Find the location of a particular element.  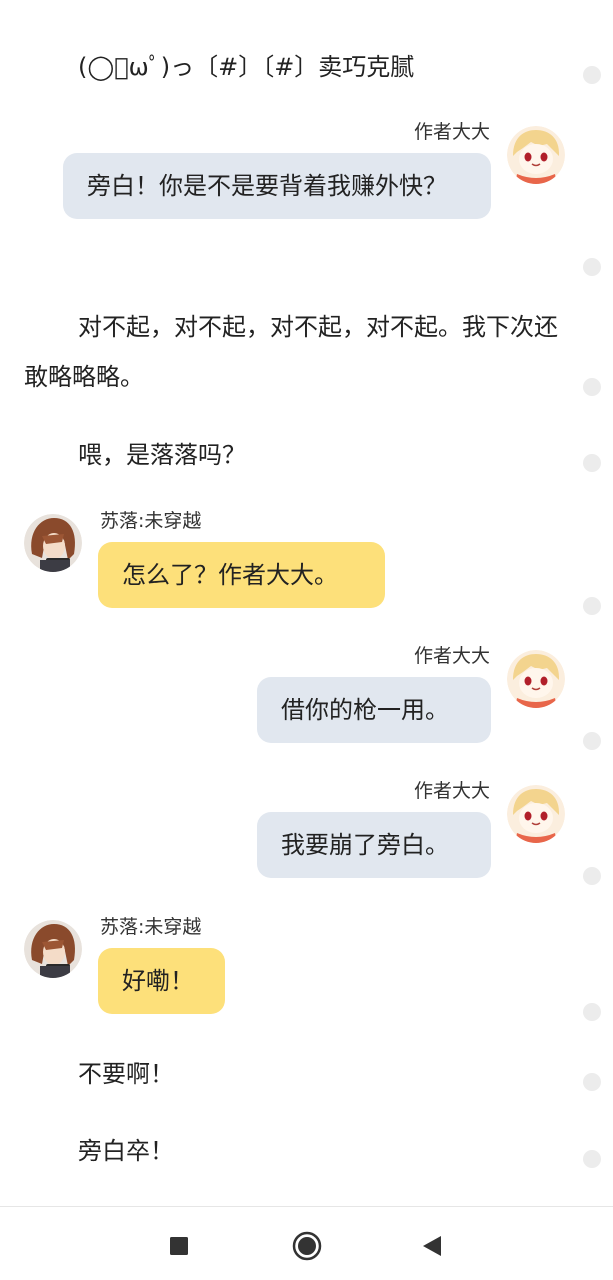

home-button is located at coordinates (307, 1246).